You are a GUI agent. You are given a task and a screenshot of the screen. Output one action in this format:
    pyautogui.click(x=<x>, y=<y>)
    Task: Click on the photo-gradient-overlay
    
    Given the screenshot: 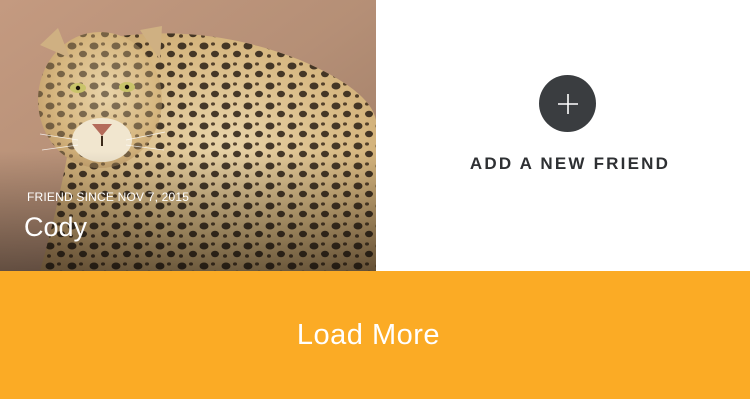 What is the action you would take?
    pyautogui.click(x=188, y=211)
    